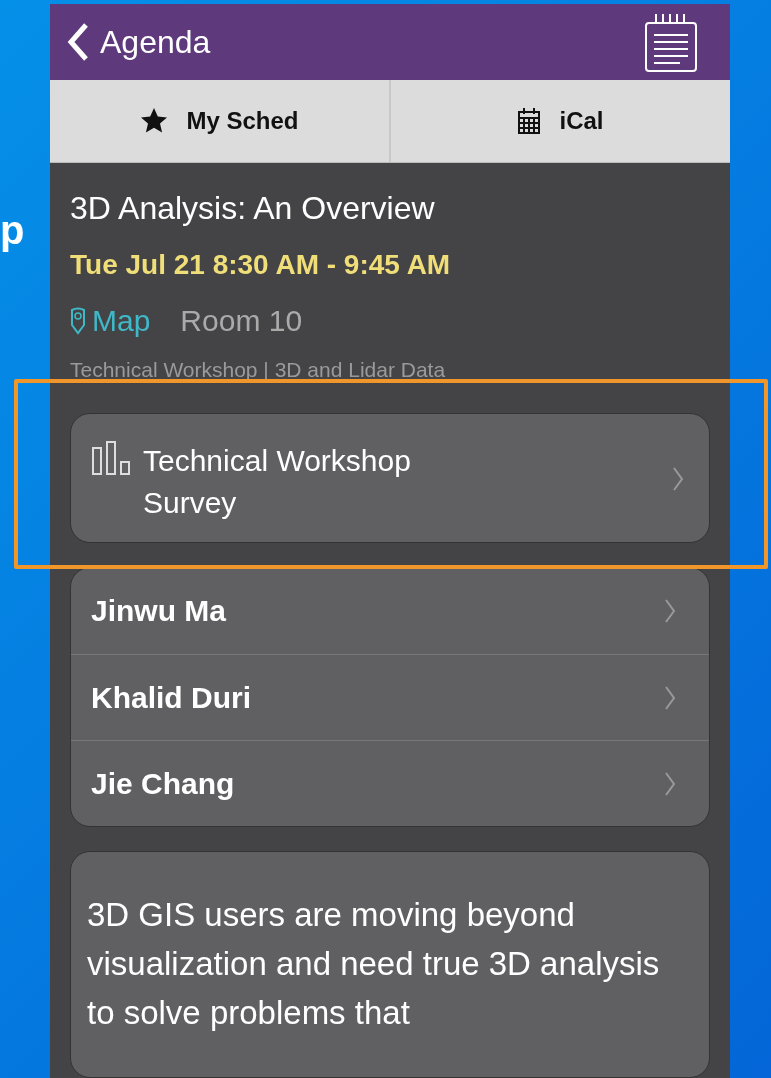 The height and width of the screenshot is (1078, 771). Describe the element at coordinates (390, 697) in the screenshot. I see `speaker-row: Khalid Duri` at that location.